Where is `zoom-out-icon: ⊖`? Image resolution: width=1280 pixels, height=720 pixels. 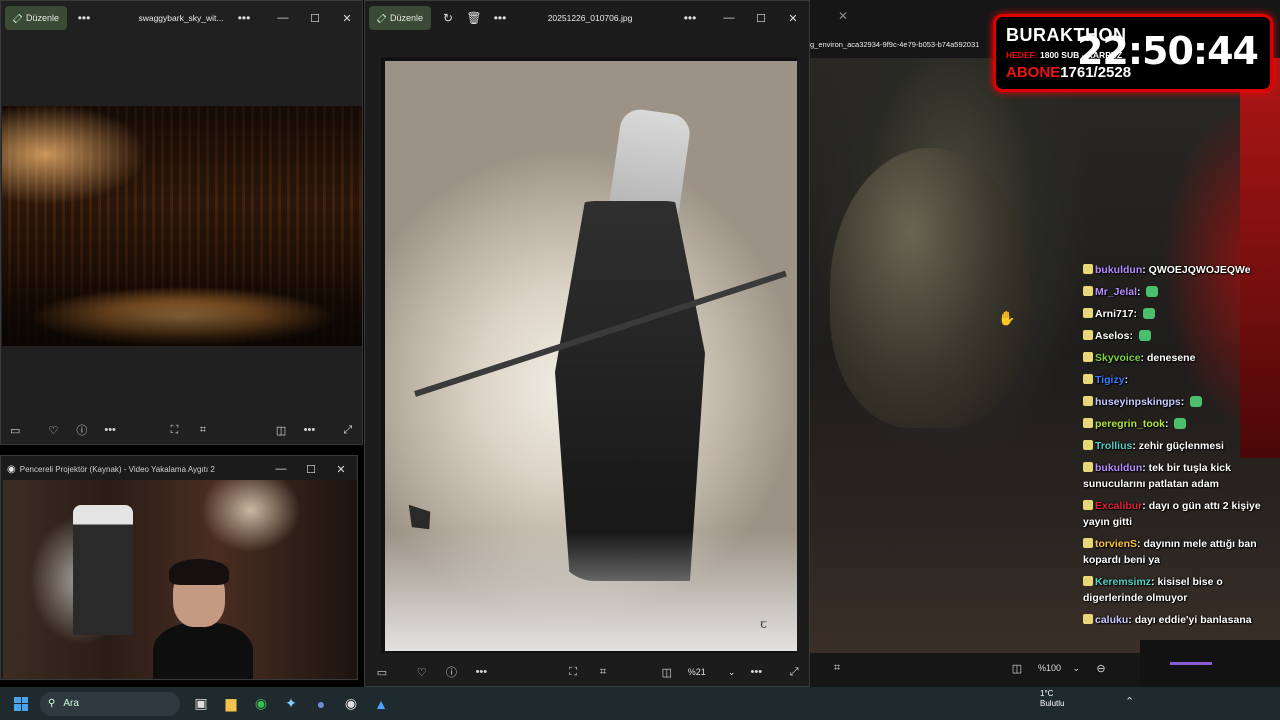 zoom-out-icon: ⊖ is located at coordinates (1101, 668).